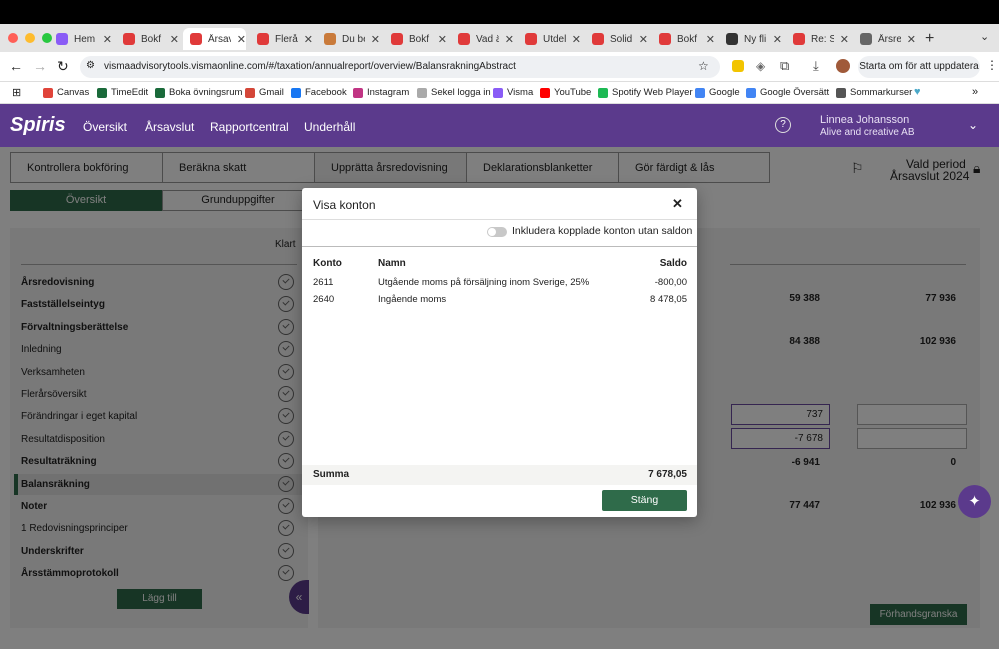 The width and height of the screenshot is (999, 649). What do you see at coordinates (482, 39) in the screenshot?
I see `browser-tab: Vad ä ✕` at bounding box center [482, 39].